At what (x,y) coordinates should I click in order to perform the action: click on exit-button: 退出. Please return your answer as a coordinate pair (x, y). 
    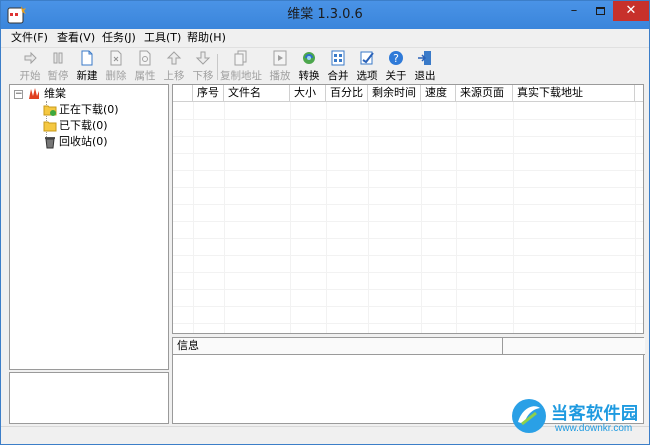
    Looking at the image, I should click on (425, 67).